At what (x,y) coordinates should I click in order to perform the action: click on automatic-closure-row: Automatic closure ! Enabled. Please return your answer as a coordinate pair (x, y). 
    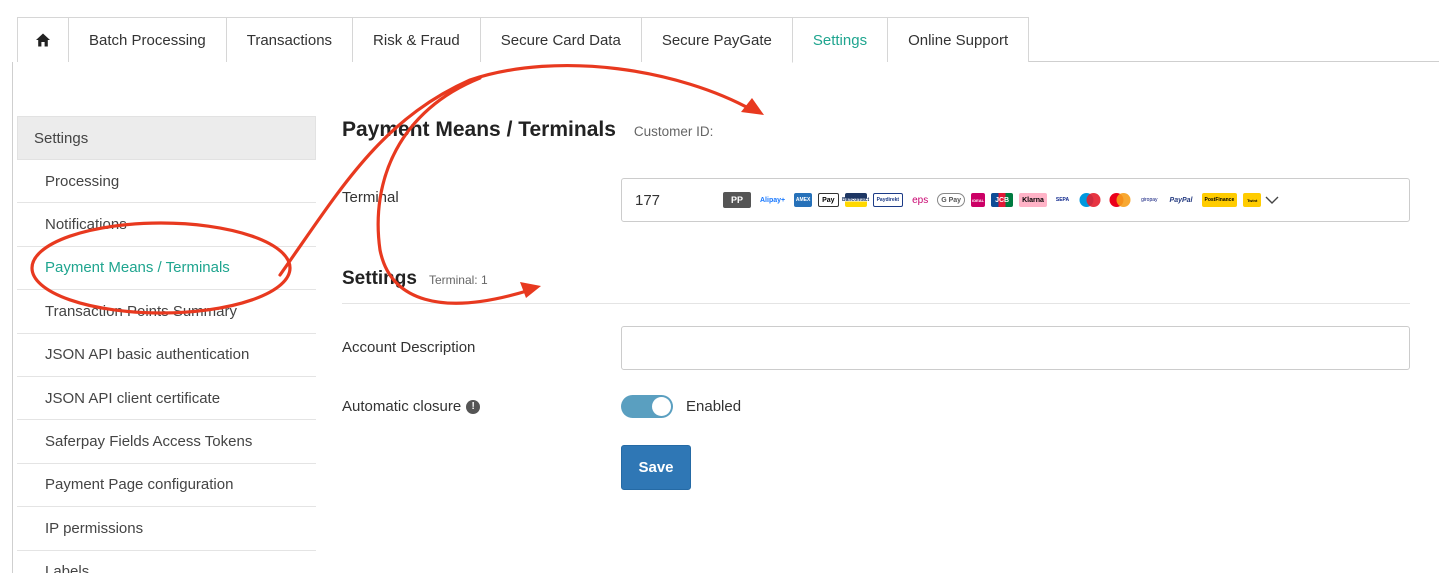
    Looking at the image, I should click on (642, 407).